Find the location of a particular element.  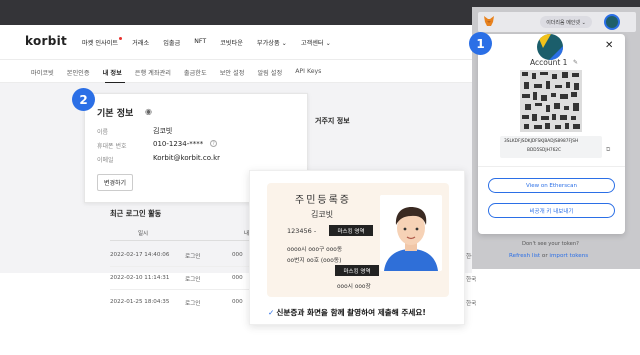

wallet-address-line-1: 3SLKDFJSDKJDFSKJBADJS8987FJSH is located at coordinates (541, 141).